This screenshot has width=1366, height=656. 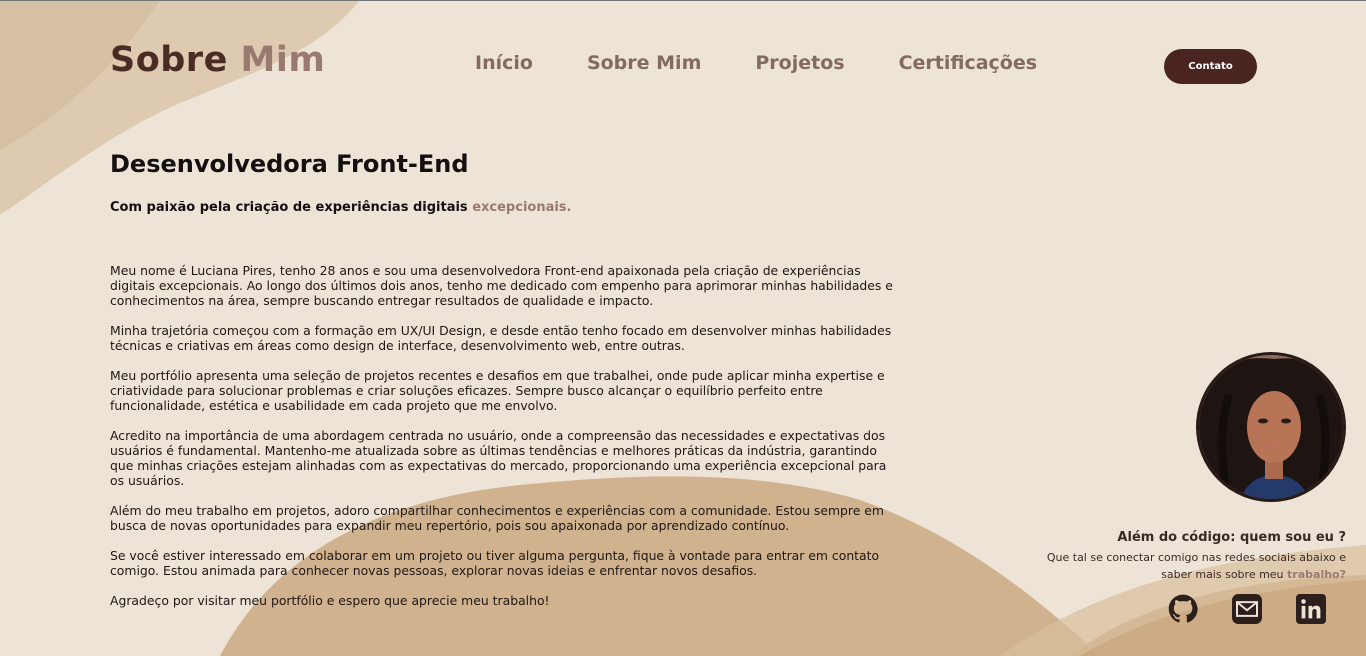 What do you see at coordinates (504, 63) in the screenshot?
I see `nav-item-inicio: Início` at bounding box center [504, 63].